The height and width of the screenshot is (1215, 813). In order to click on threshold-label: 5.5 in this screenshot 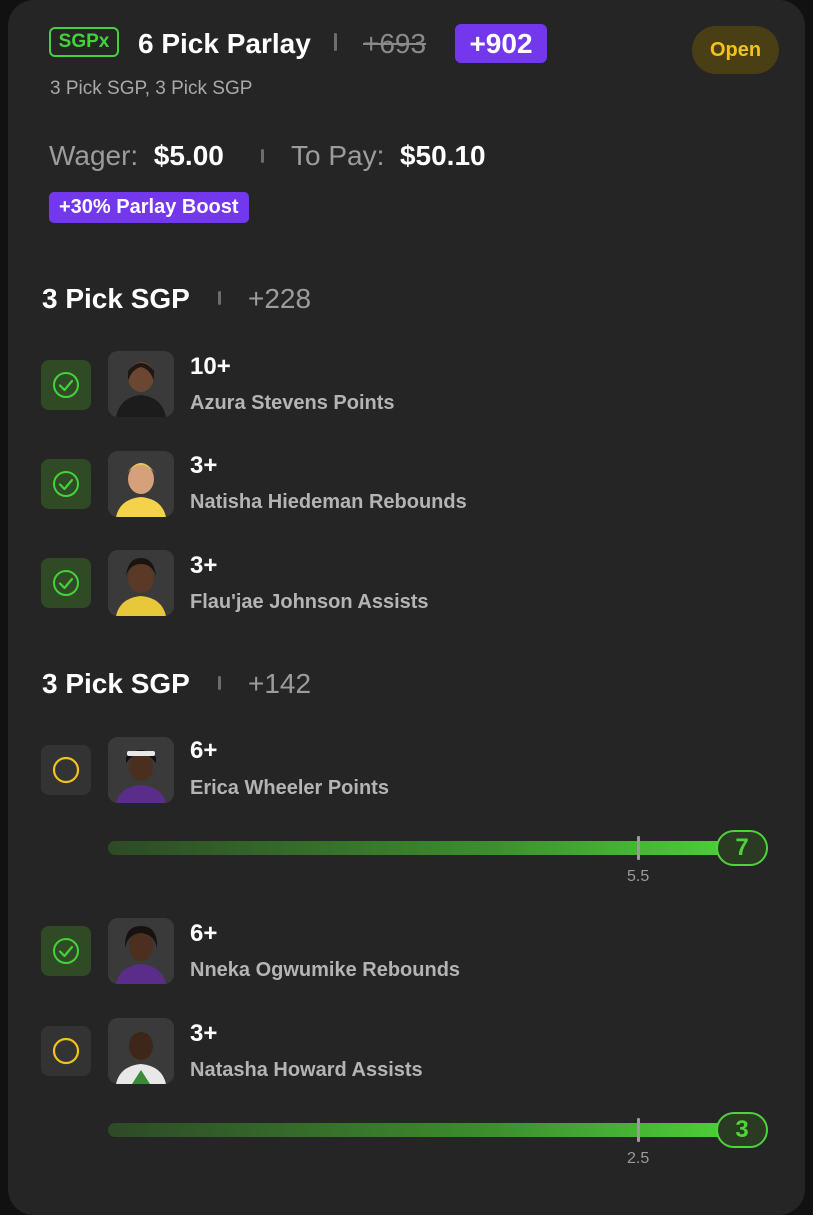, I will do `click(638, 876)`.